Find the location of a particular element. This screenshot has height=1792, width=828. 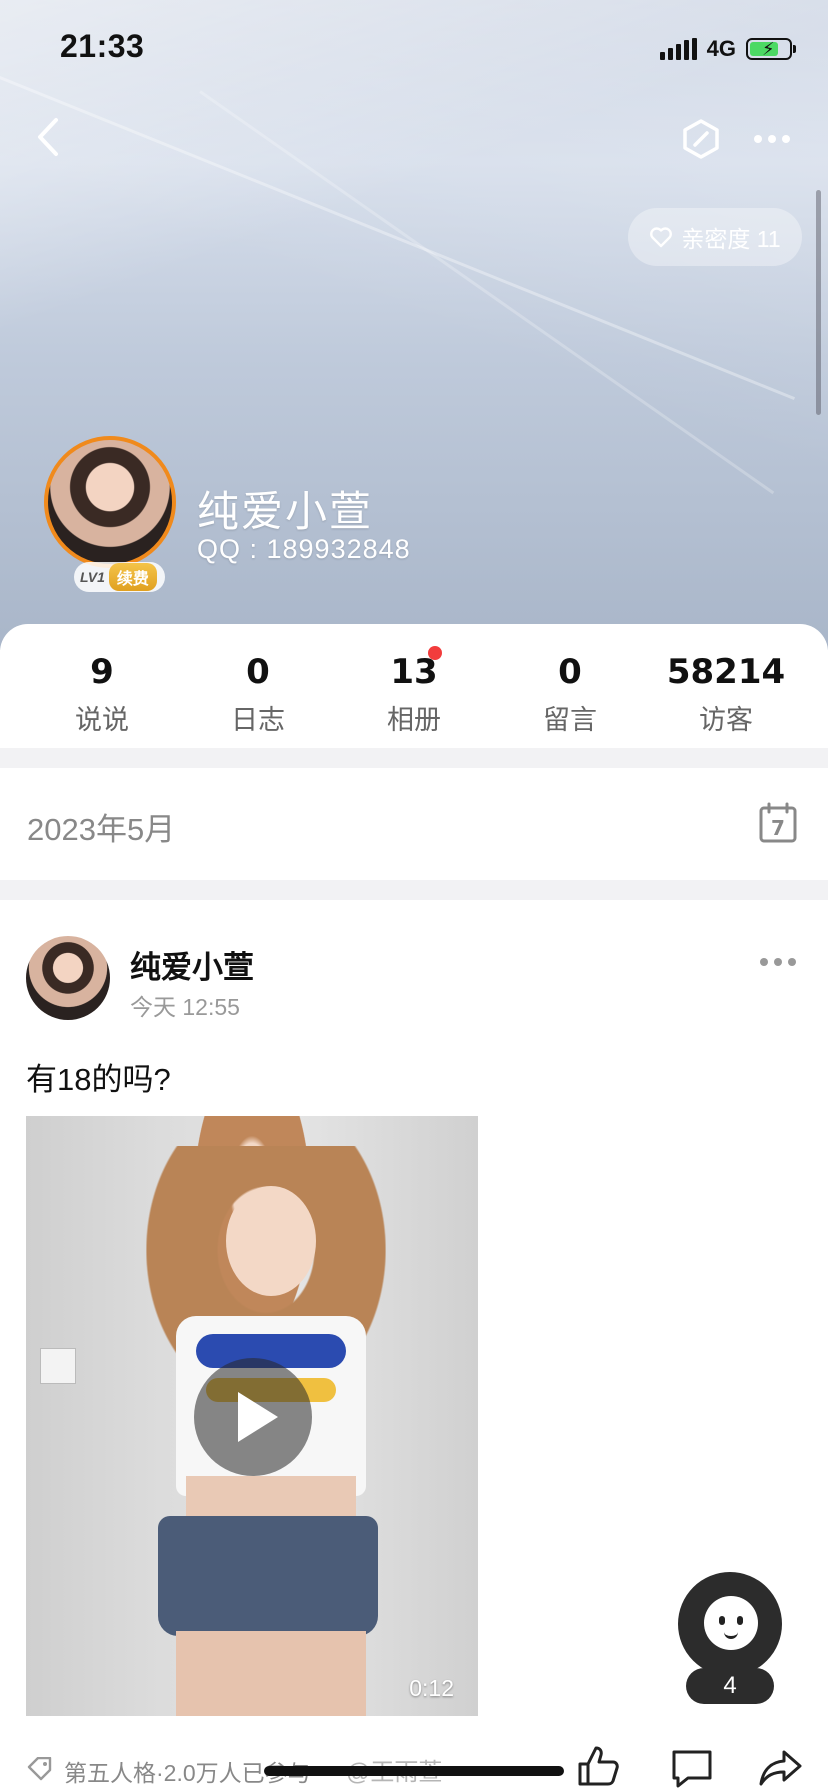

stat-count: 13 is located at coordinates (414, 672).